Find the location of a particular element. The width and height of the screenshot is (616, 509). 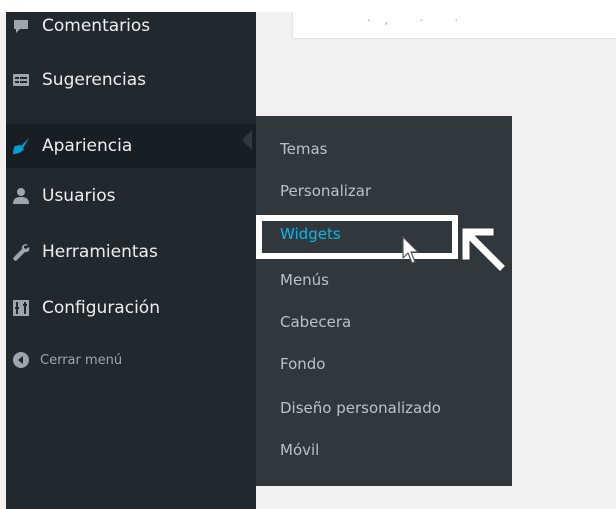

sidebar-item-label: Usuarios is located at coordinates (79, 196).